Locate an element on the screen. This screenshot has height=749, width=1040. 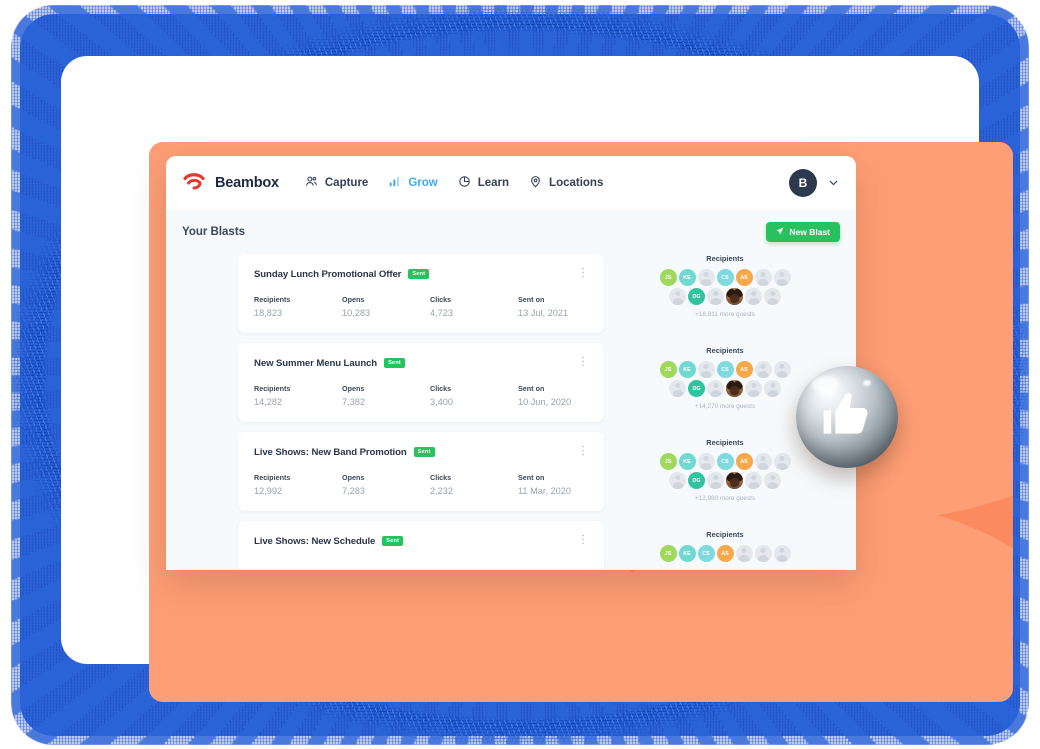
blast-title: Sunday Lunch Promotional Offer is located at coordinates (328, 274).